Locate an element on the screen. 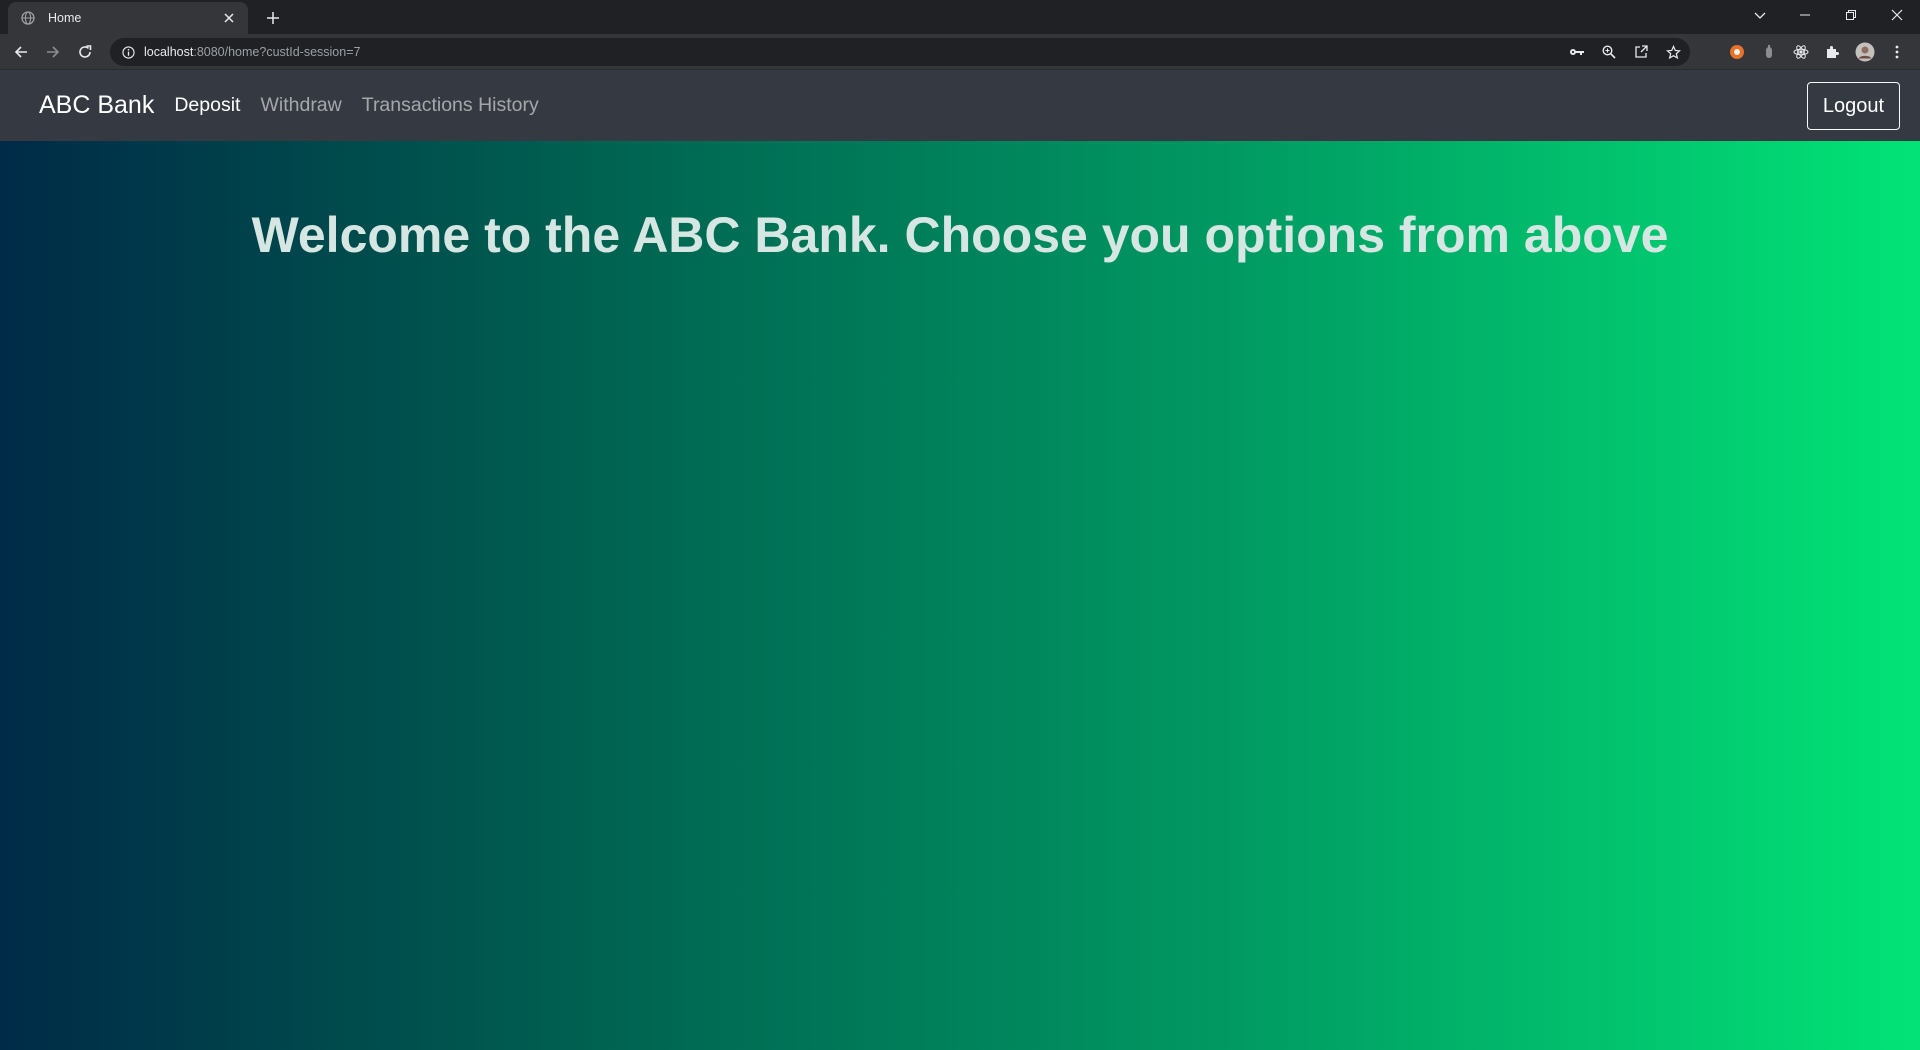 This screenshot has width=1920, height=1050. chevron-down-icon is located at coordinates (1760, 16).